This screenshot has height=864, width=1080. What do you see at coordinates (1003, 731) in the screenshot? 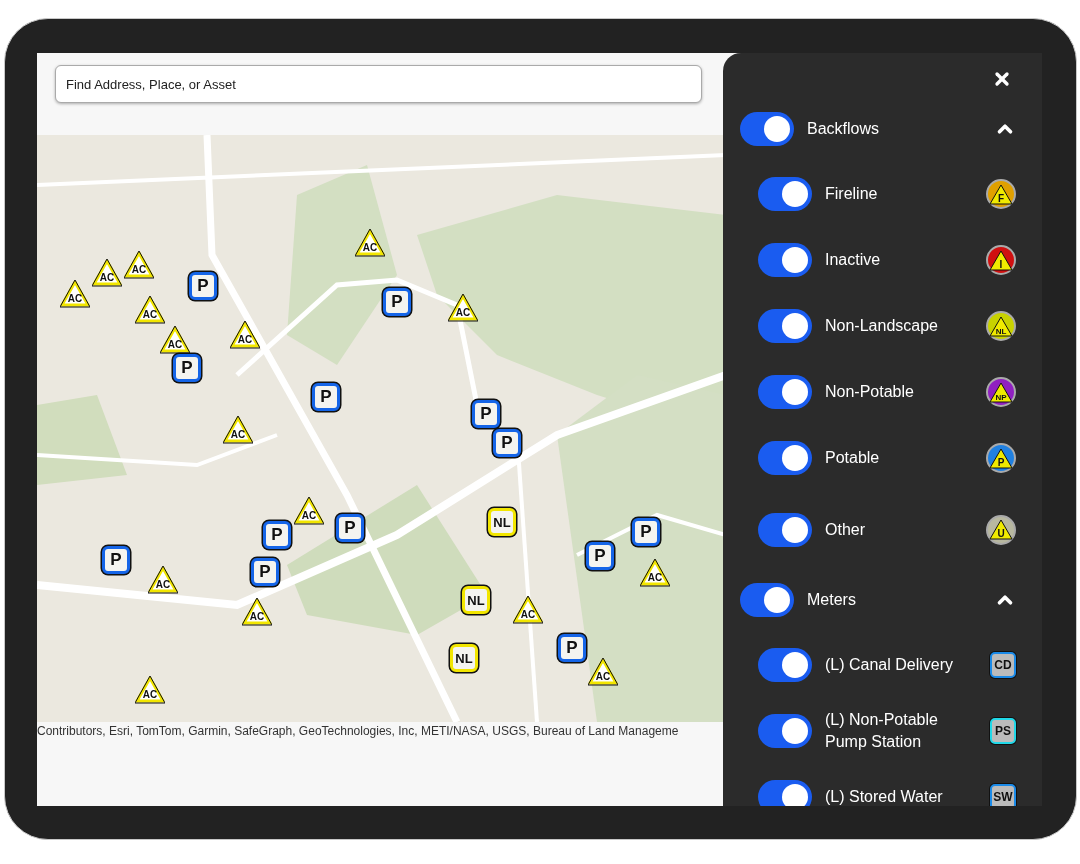
I see `meter-icon: PS` at bounding box center [1003, 731].